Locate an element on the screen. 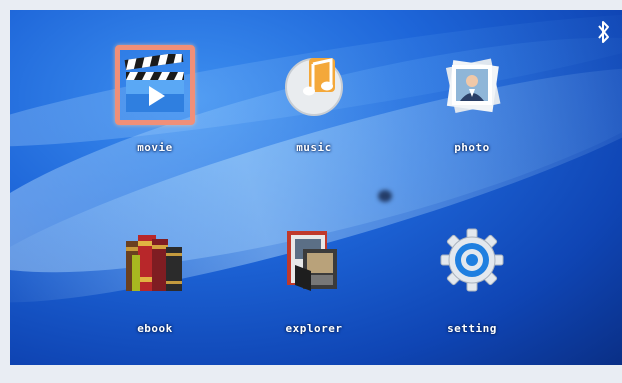 This screenshot has width=622, height=383. books-icon is located at coordinates (154, 263).